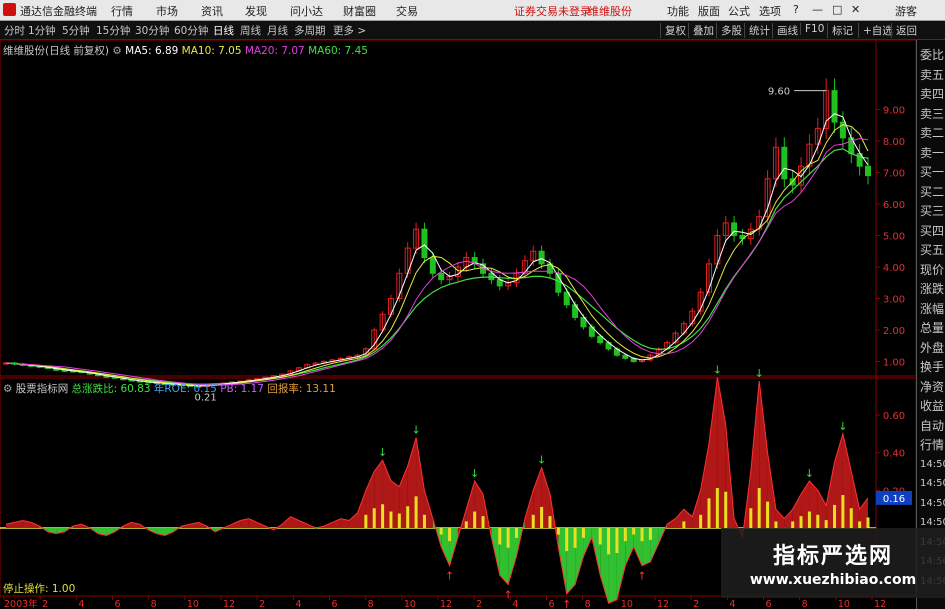  I want to click on ma5-label: MA5: 6.89, so click(152, 51).